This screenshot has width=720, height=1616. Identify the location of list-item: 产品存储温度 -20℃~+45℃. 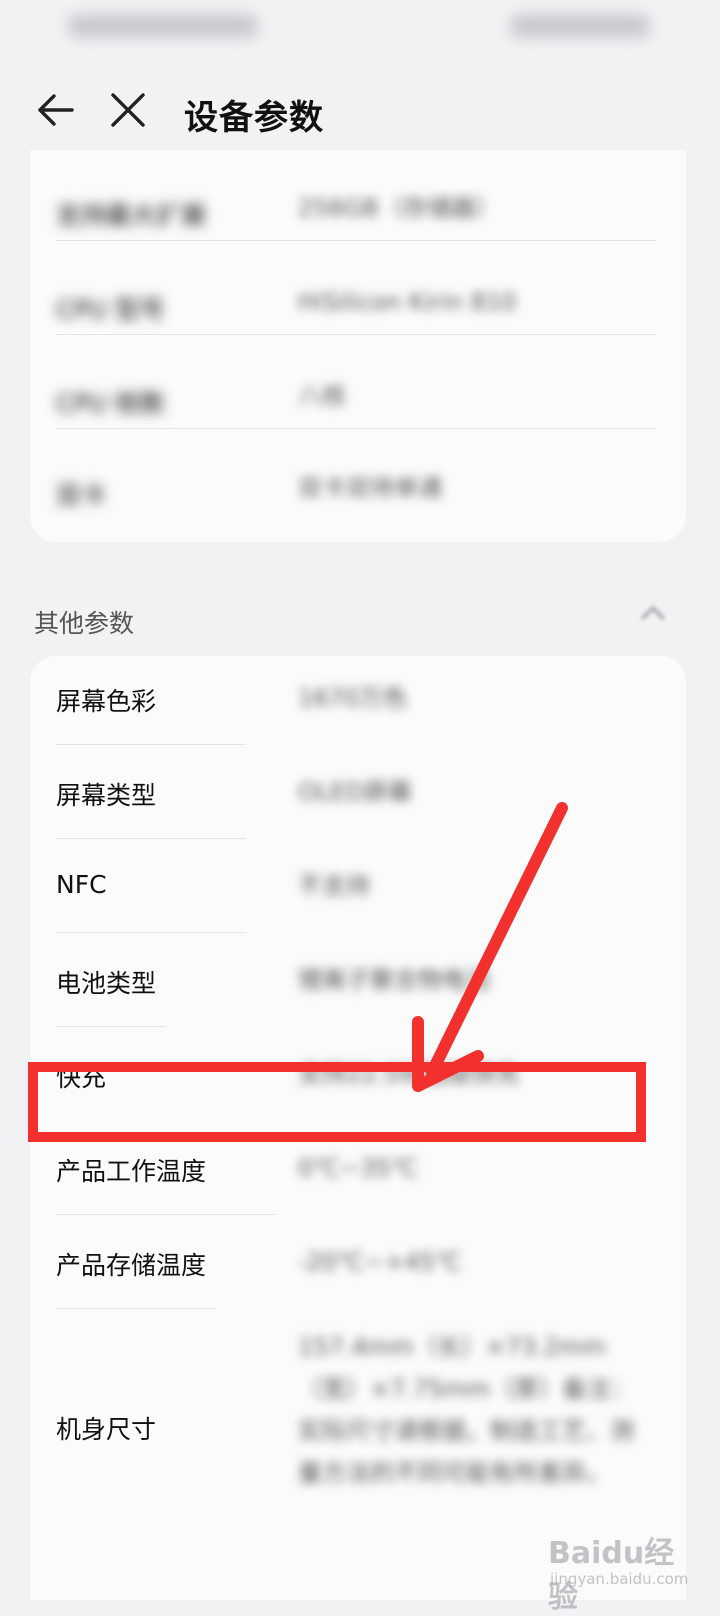
(358, 1264).